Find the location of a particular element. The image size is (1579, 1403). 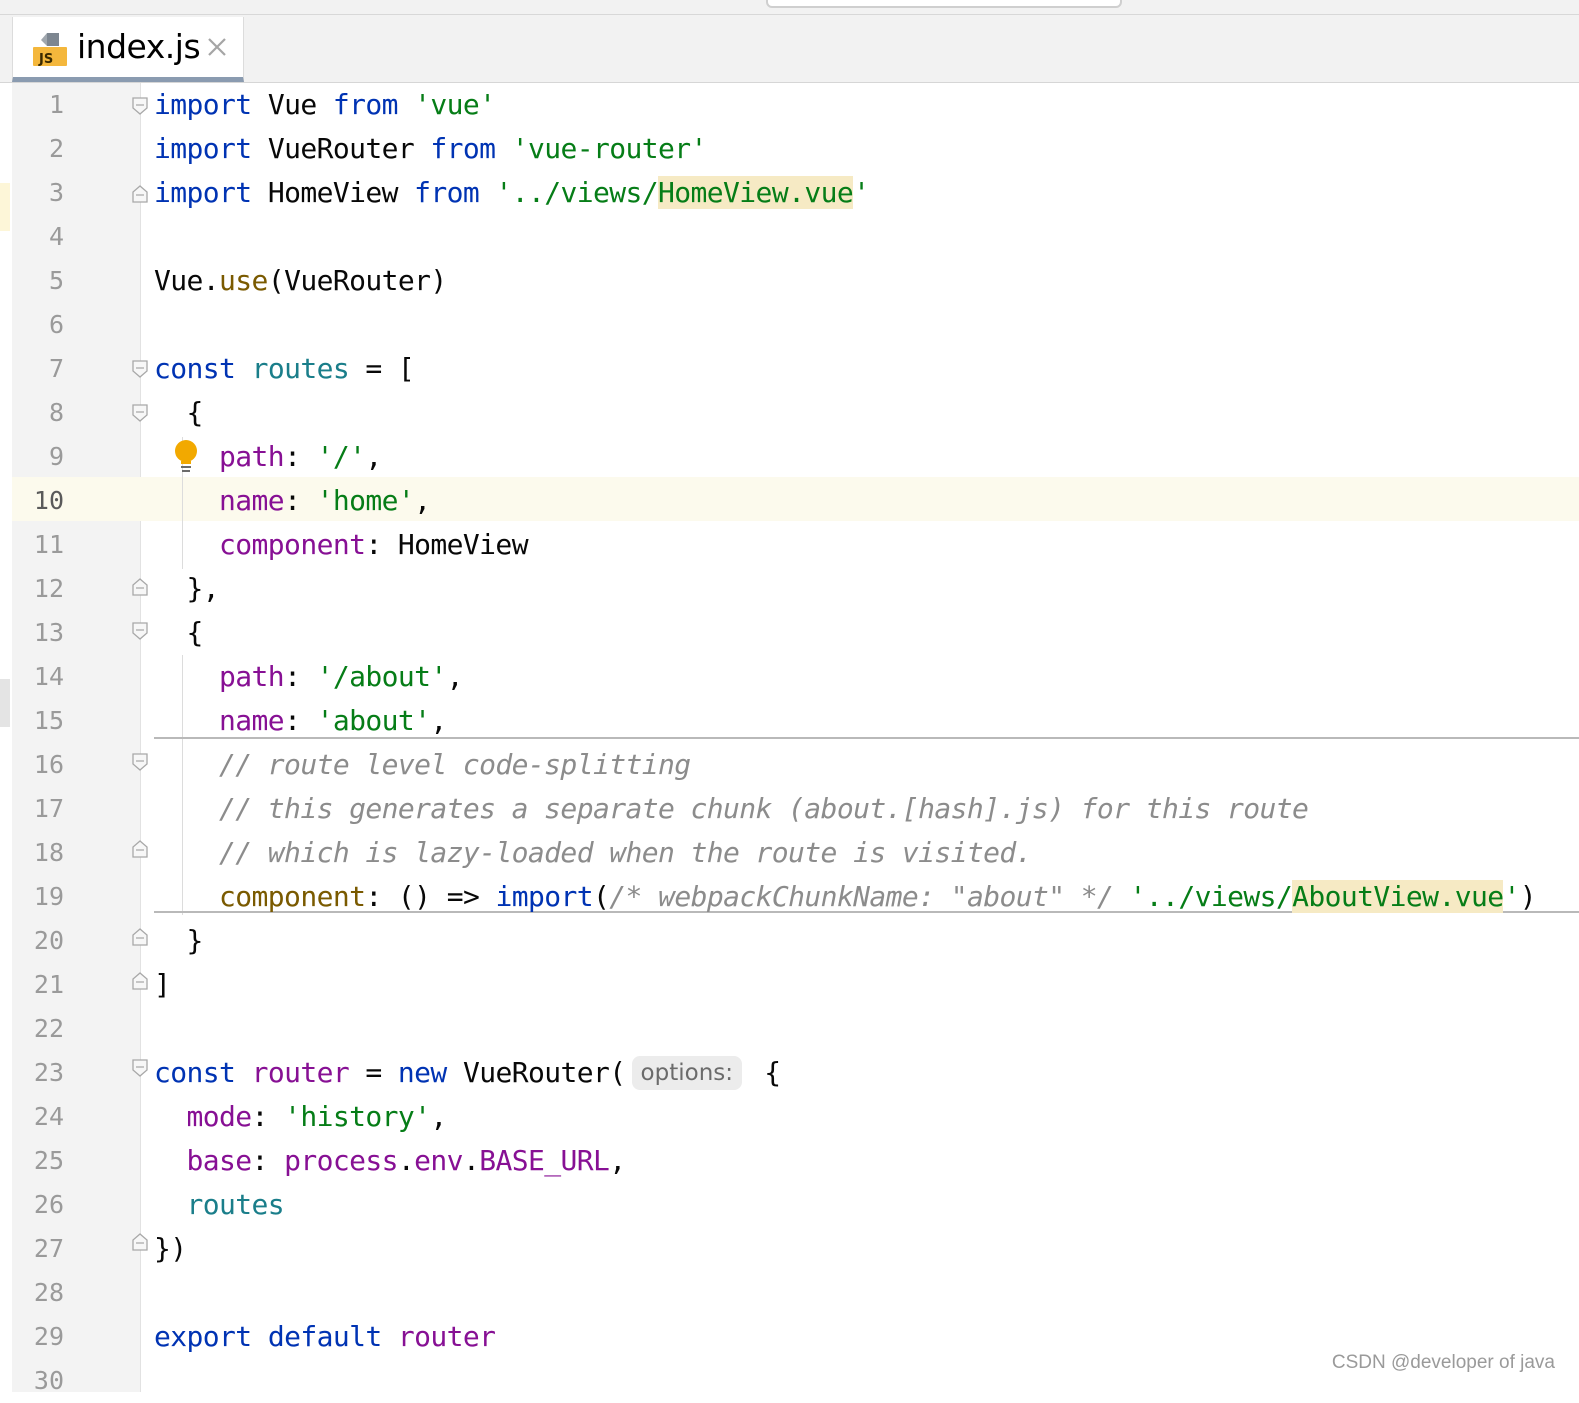

keyword: default is located at coordinates (325, 1336).